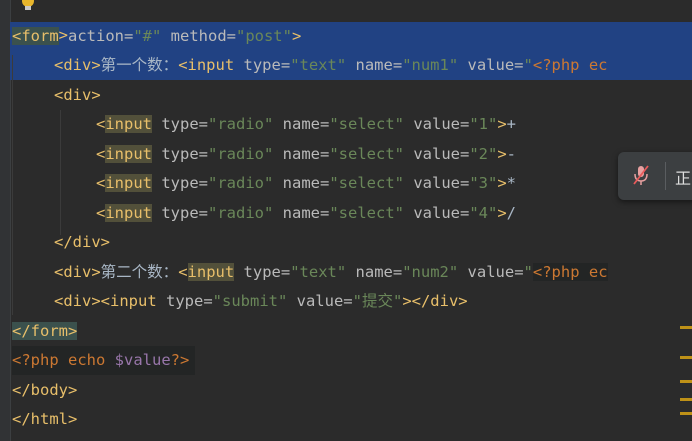  What do you see at coordinates (263, 36) in the screenshot?
I see `attr-value: "post"` at bounding box center [263, 36].